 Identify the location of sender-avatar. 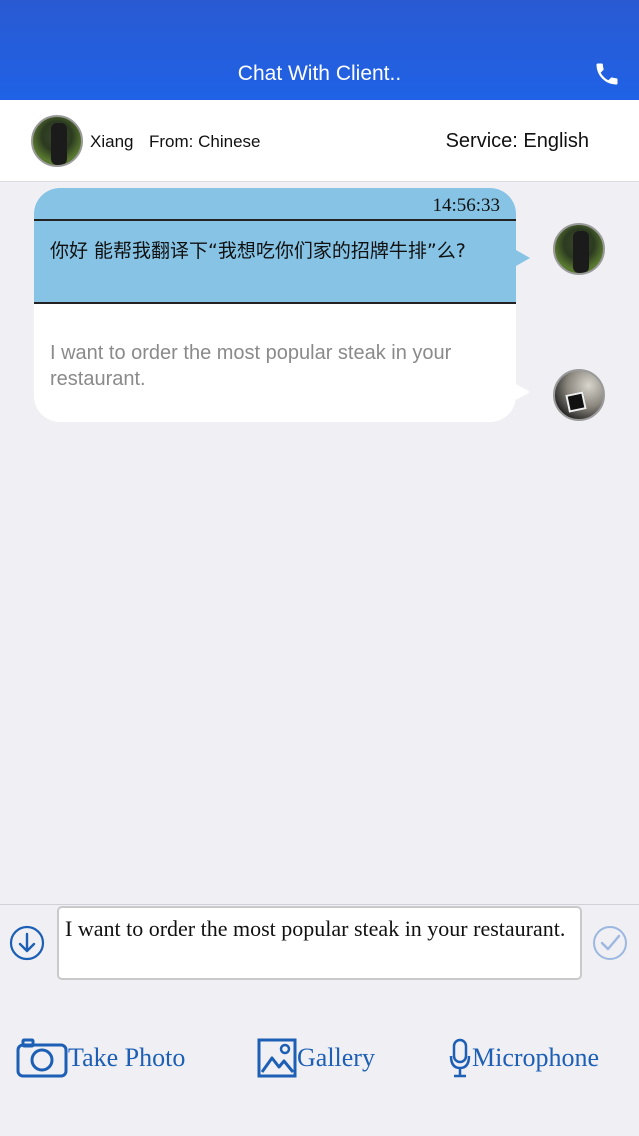
(579, 249).